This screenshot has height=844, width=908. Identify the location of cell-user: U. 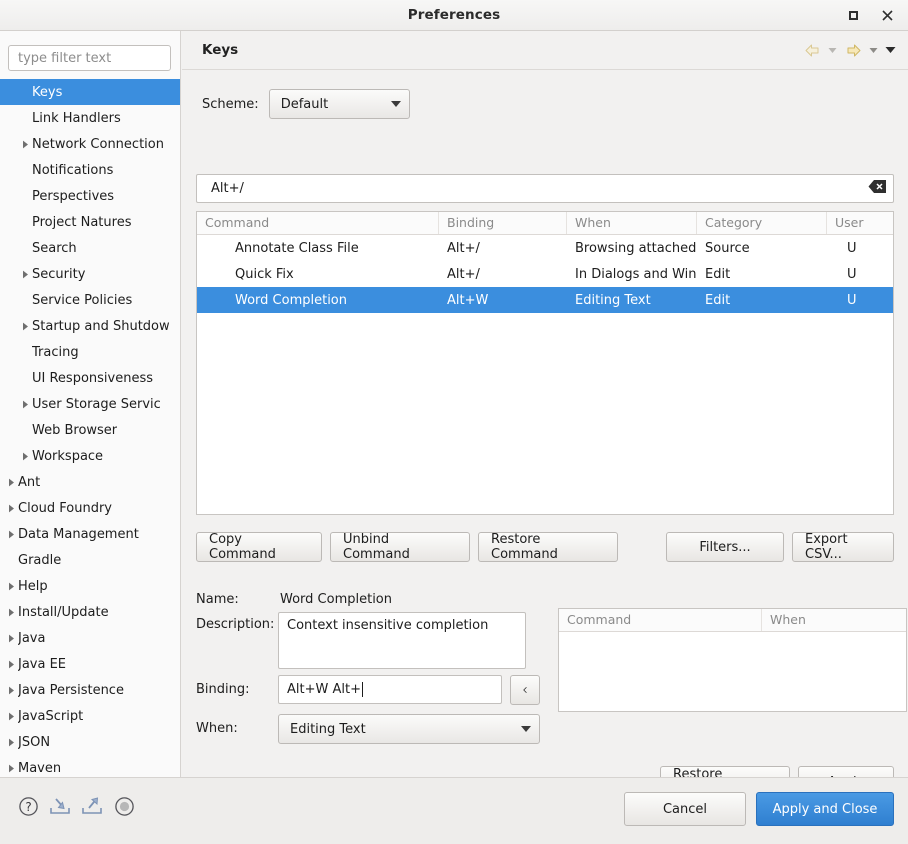
(852, 274).